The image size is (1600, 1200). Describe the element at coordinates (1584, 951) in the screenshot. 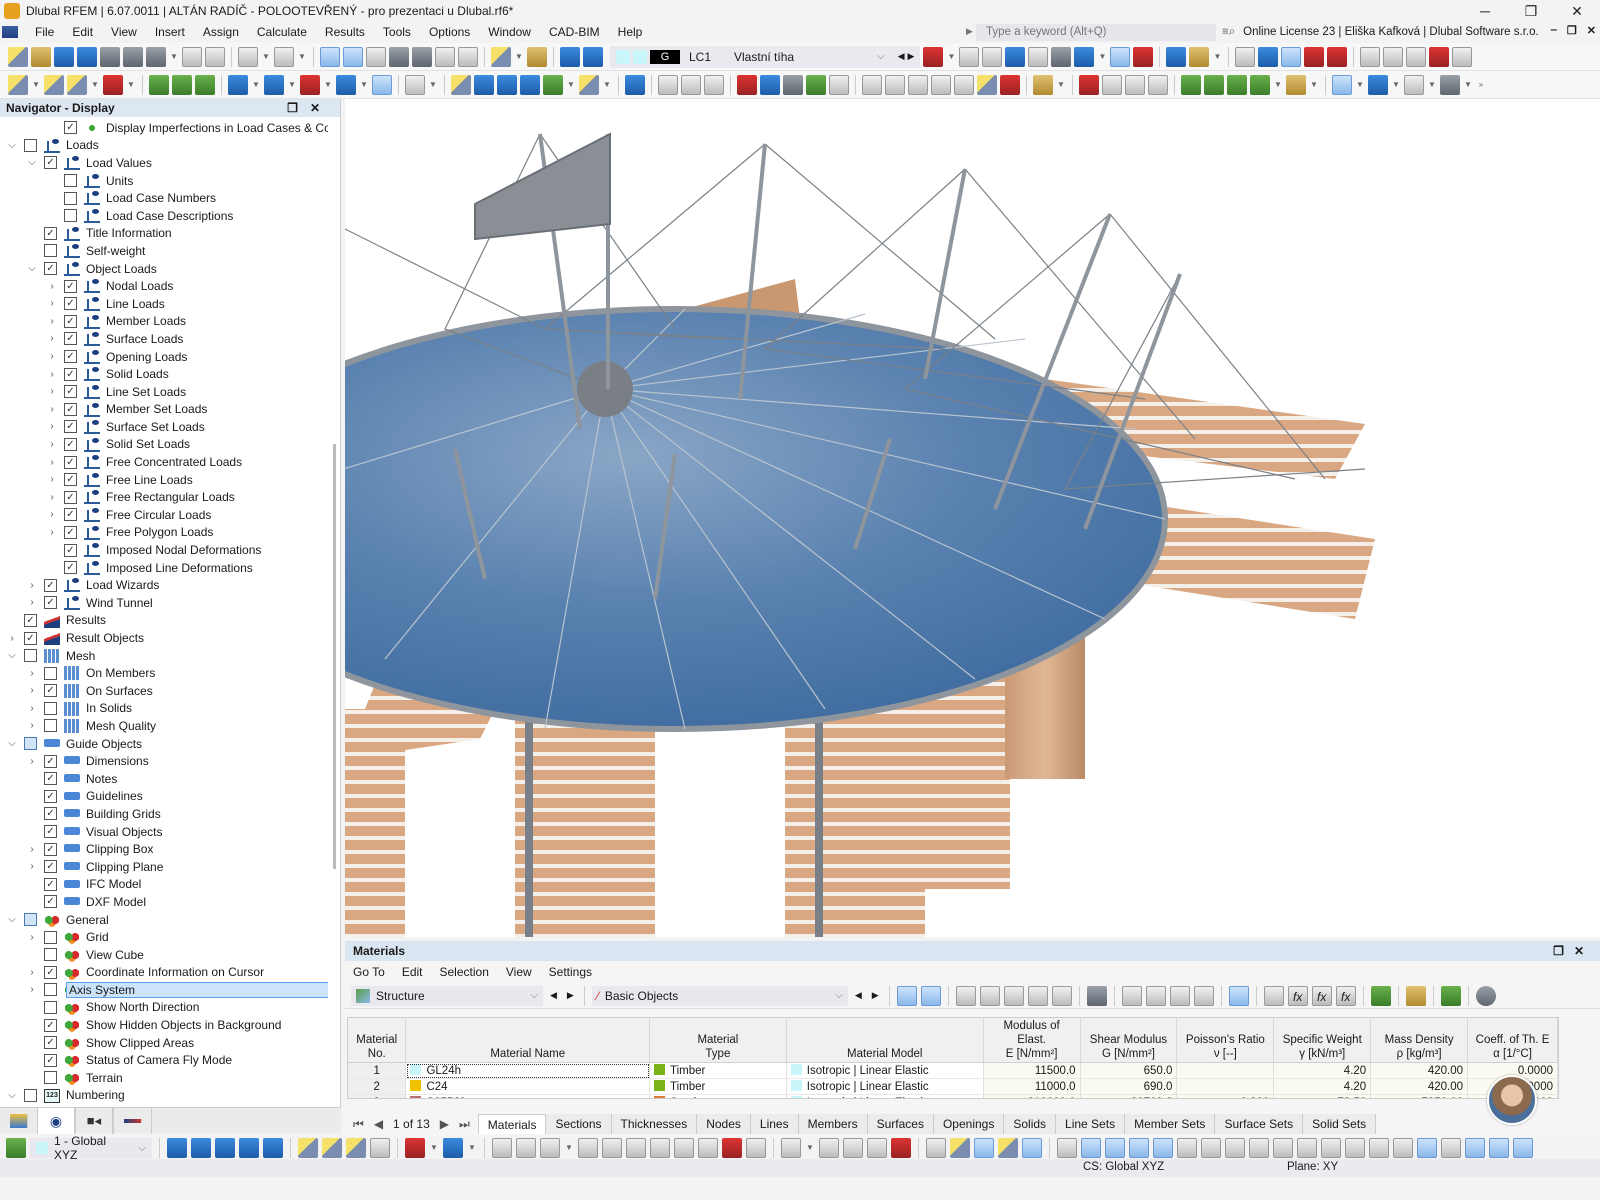

I see `close-panel-icon: ✕` at that location.